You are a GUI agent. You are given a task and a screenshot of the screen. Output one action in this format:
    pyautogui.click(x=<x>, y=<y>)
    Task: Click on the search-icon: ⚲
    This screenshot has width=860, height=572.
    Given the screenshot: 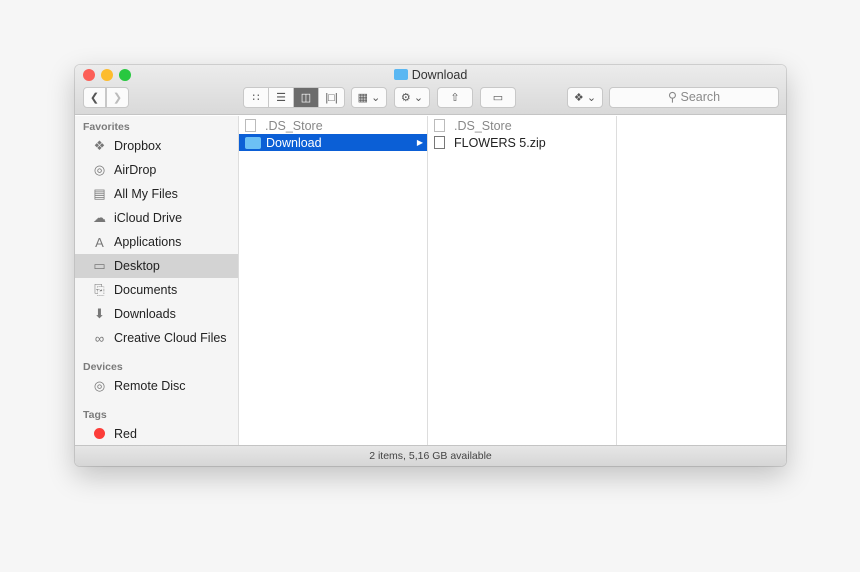 What is the action you would take?
    pyautogui.click(x=674, y=97)
    